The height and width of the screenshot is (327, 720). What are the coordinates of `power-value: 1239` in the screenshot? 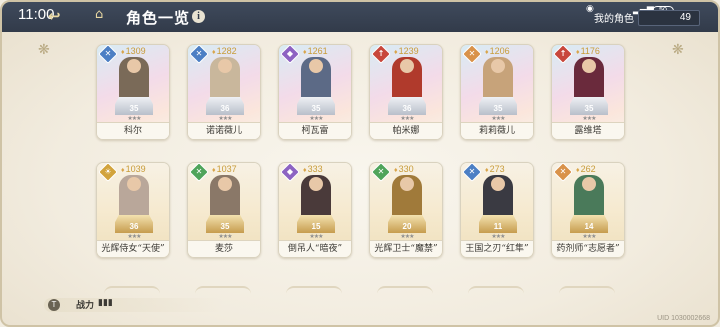 It's located at (406, 51).